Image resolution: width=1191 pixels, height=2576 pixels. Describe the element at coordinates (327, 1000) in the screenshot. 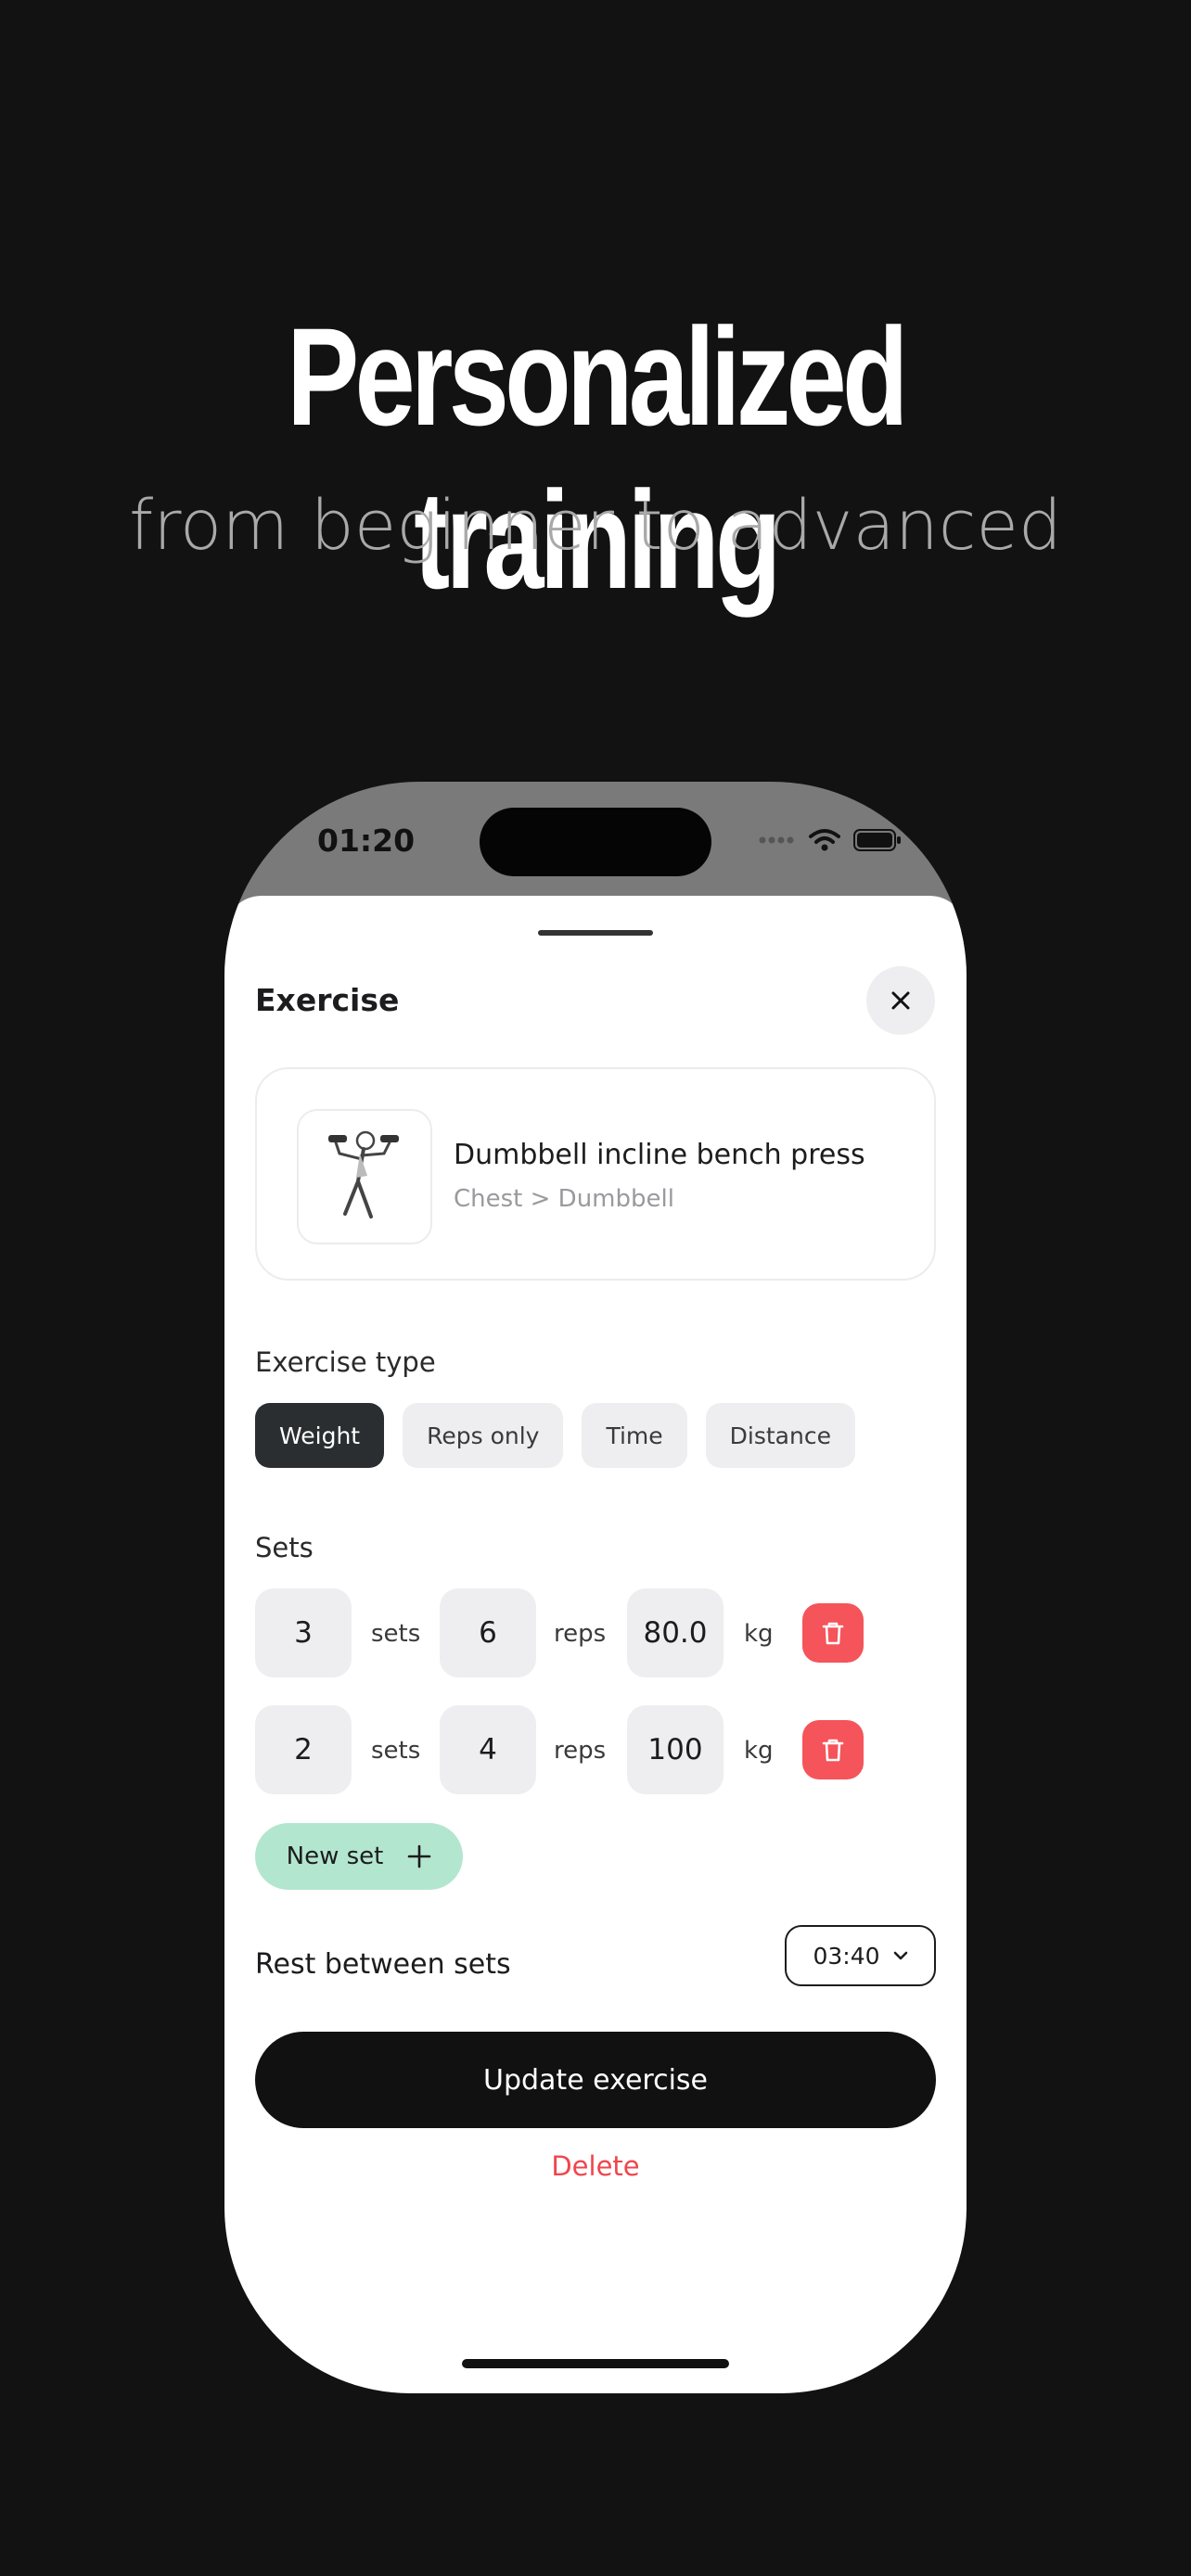

I see `sheet-title: Exercise` at that location.